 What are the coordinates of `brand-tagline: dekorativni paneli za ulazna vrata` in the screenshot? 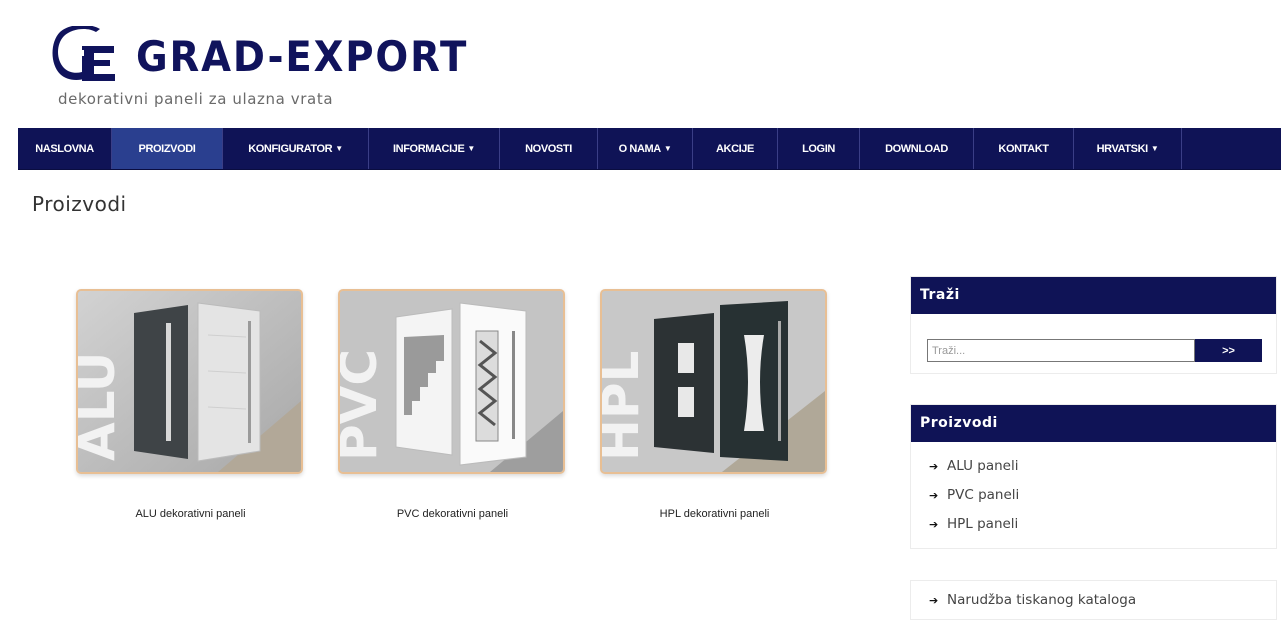 It's located at (196, 99).